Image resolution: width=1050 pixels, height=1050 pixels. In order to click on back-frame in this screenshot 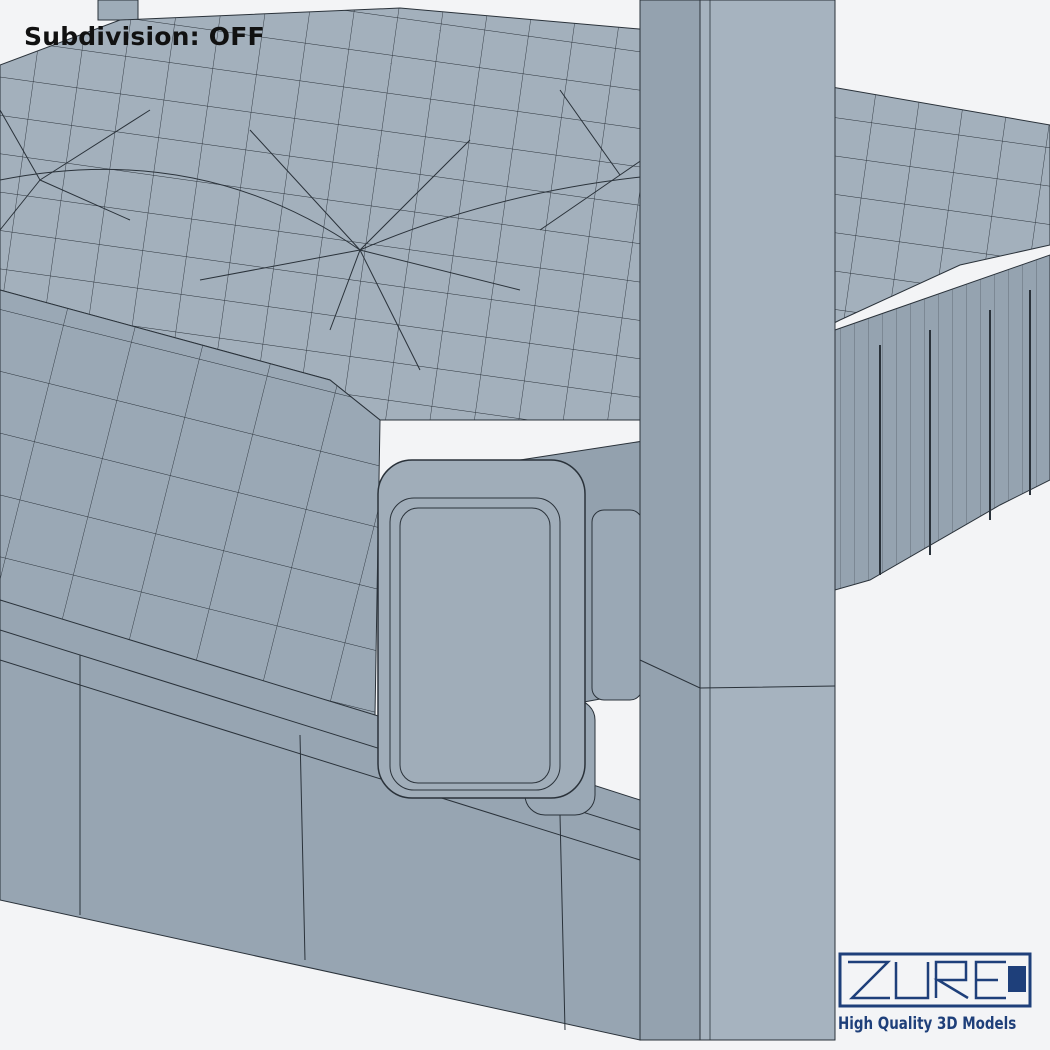, I will do `click(118, 10)`.